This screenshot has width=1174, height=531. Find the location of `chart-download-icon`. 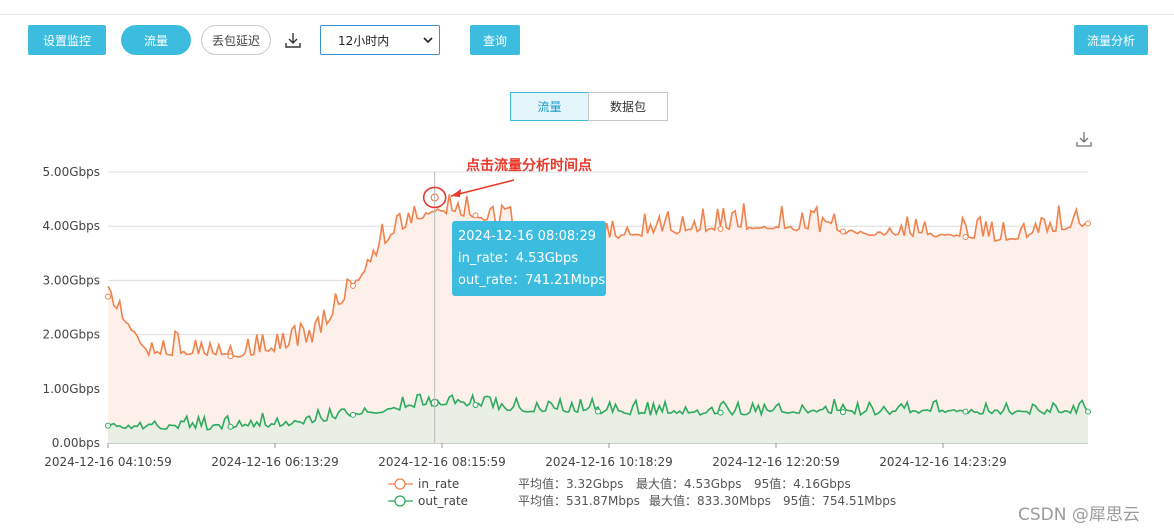

chart-download-icon is located at coordinates (1084, 139).